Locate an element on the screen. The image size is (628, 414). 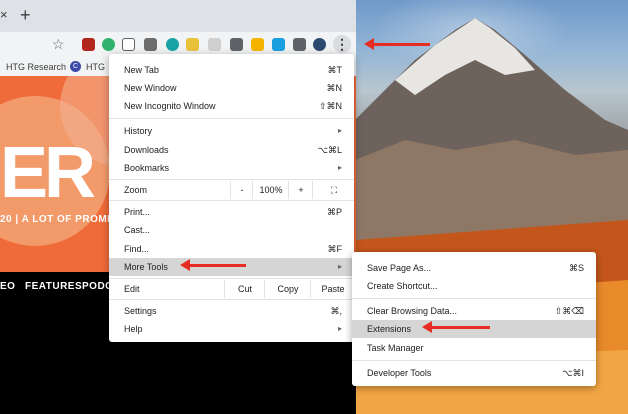
menu-shortcut: ⌘, is located at coordinates (336, 311).